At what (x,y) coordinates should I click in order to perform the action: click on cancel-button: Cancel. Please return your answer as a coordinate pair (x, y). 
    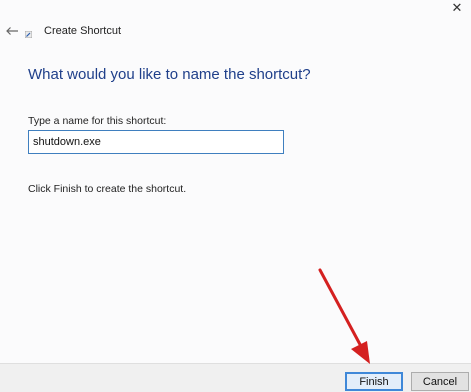
    Looking at the image, I should click on (440, 381).